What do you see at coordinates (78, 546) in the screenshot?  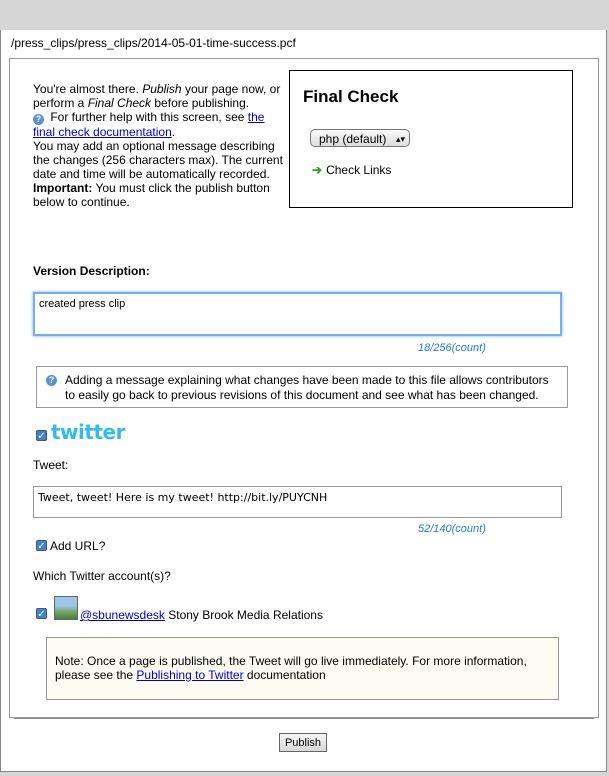 I see `add-url-label: Add URL?` at bounding box center [78, 546].